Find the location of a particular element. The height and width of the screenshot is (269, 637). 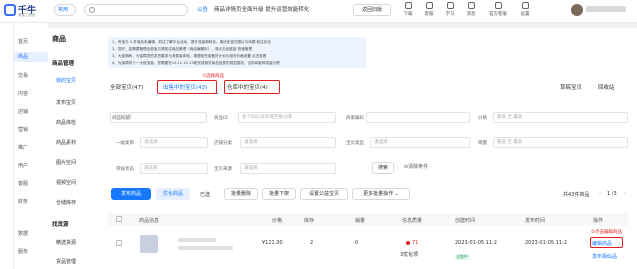

publish-similar-link: 发布相似品 is located at coordinates (604, 256).